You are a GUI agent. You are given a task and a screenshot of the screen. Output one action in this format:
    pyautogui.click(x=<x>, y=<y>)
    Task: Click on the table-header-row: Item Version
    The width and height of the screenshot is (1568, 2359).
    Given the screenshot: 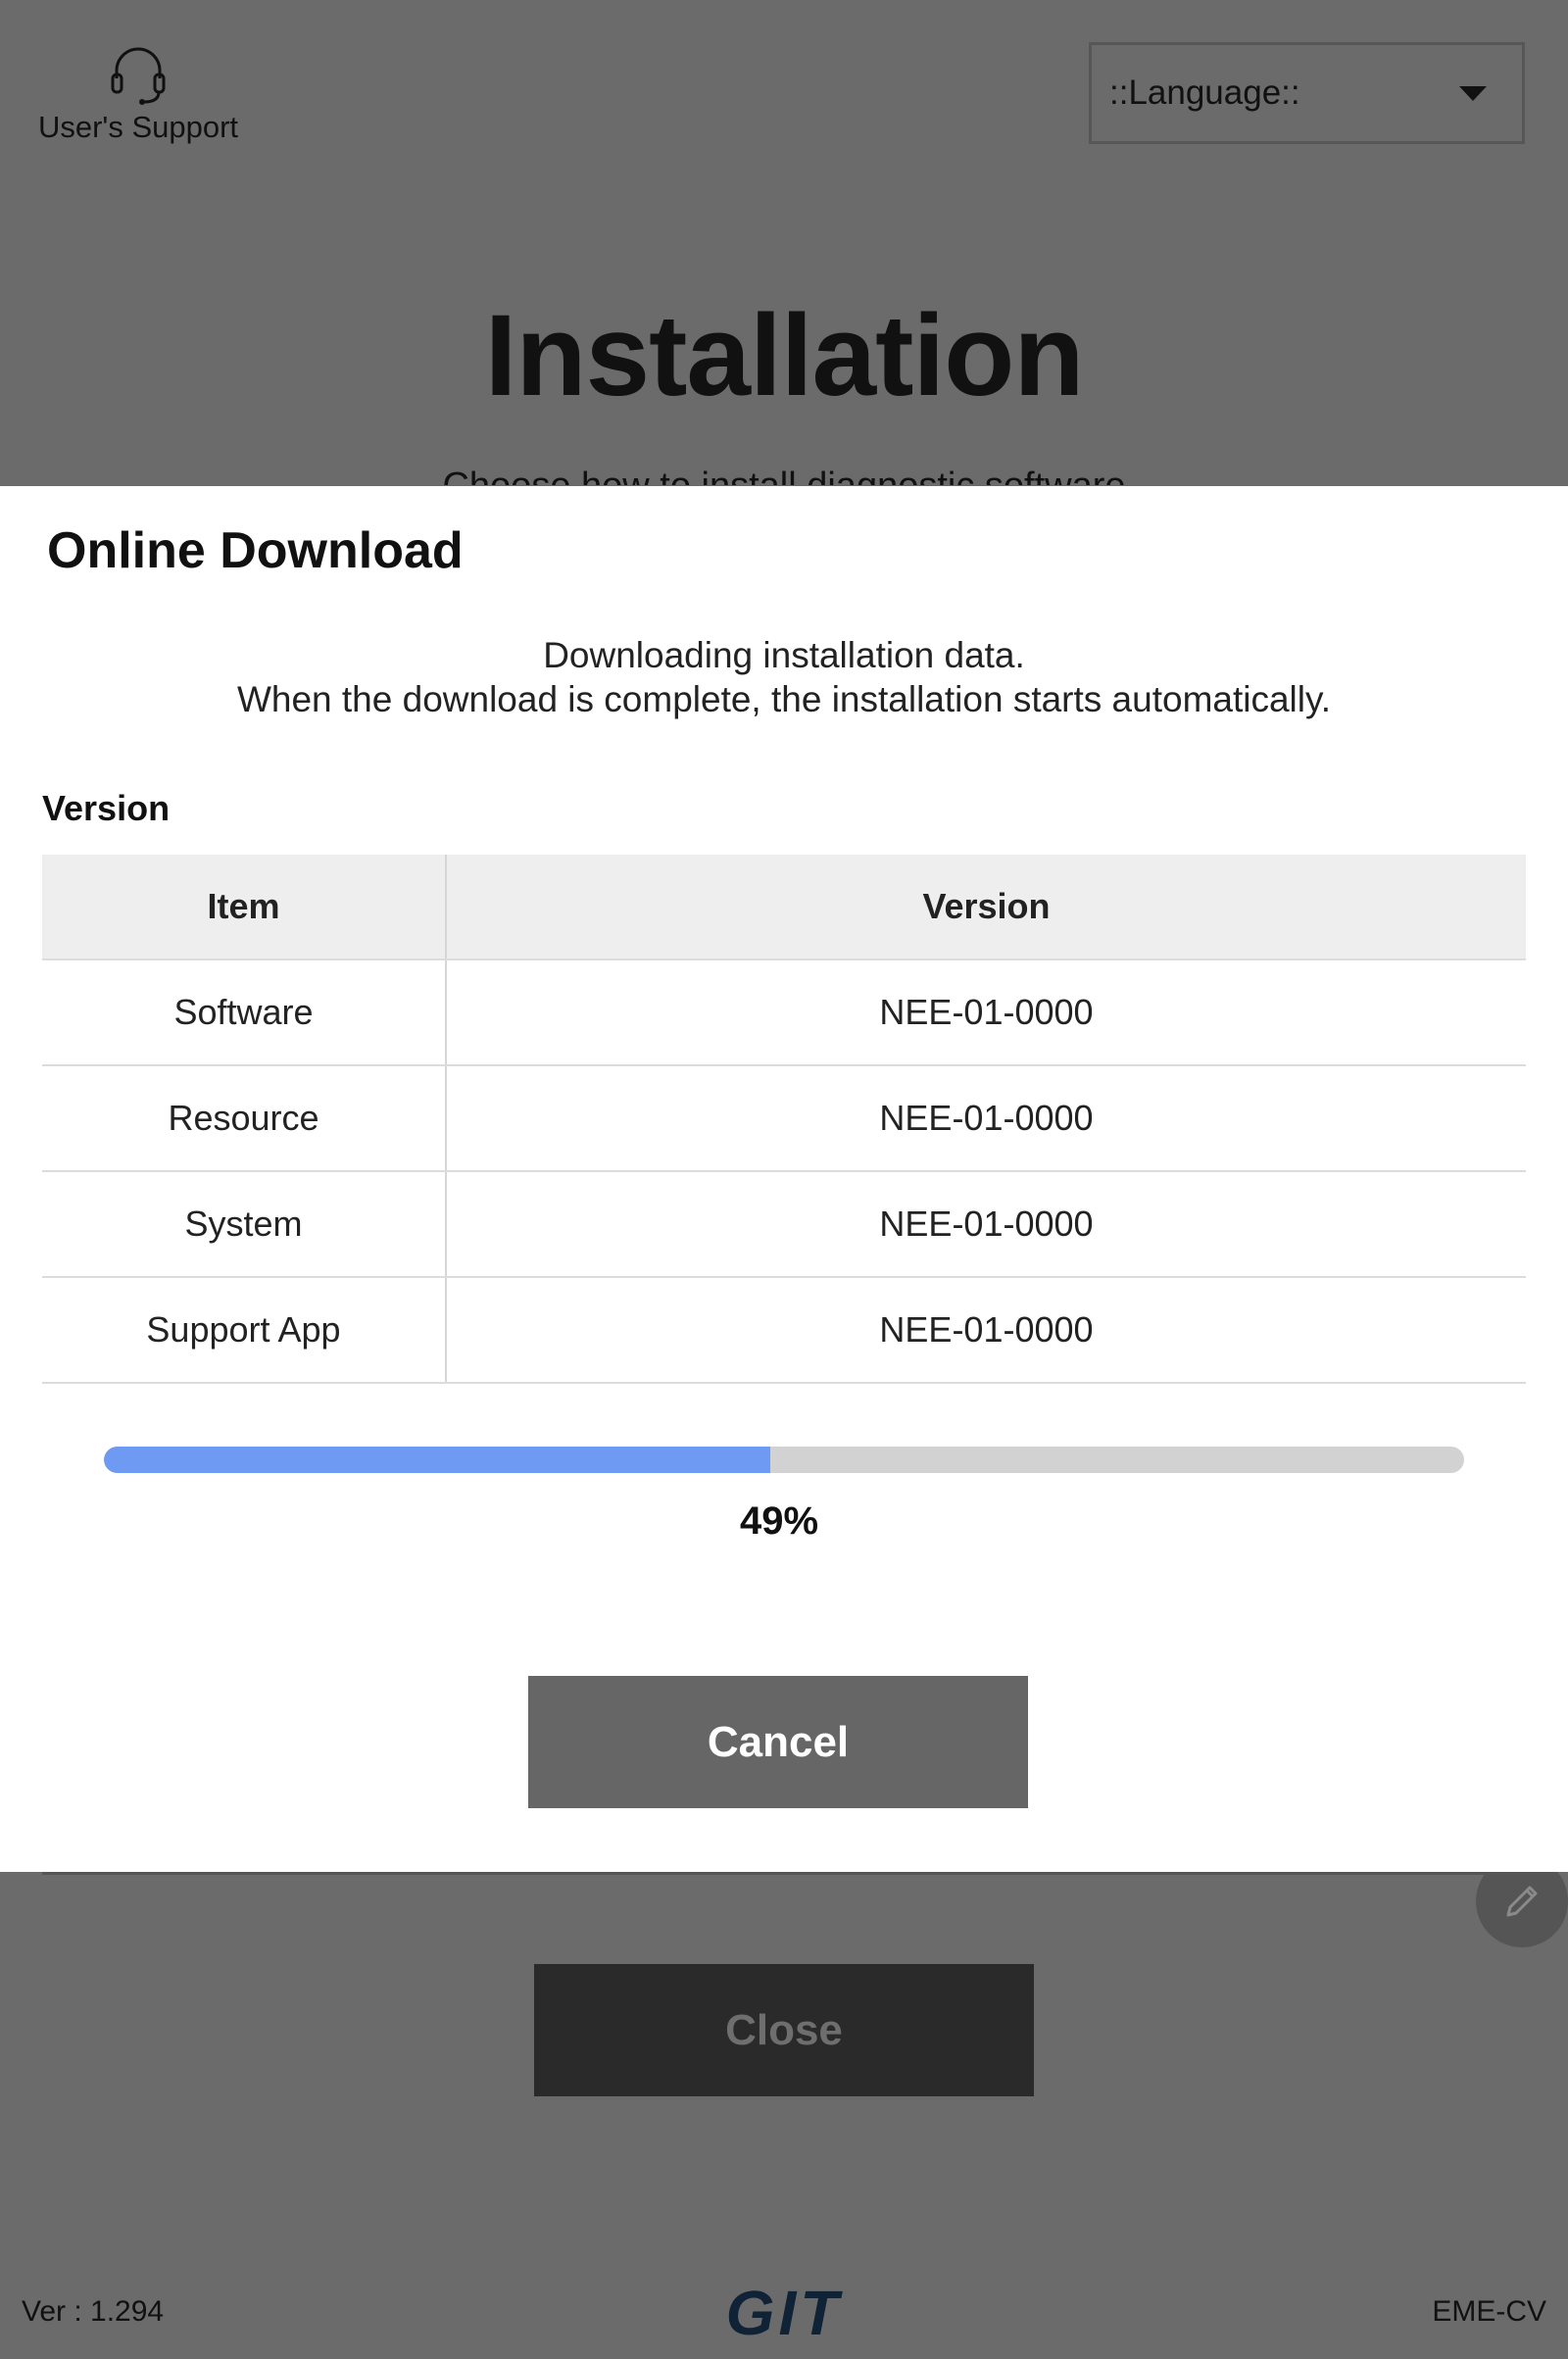 What is the action you would take?
    pyautogui.click(x=784, y=907)
    